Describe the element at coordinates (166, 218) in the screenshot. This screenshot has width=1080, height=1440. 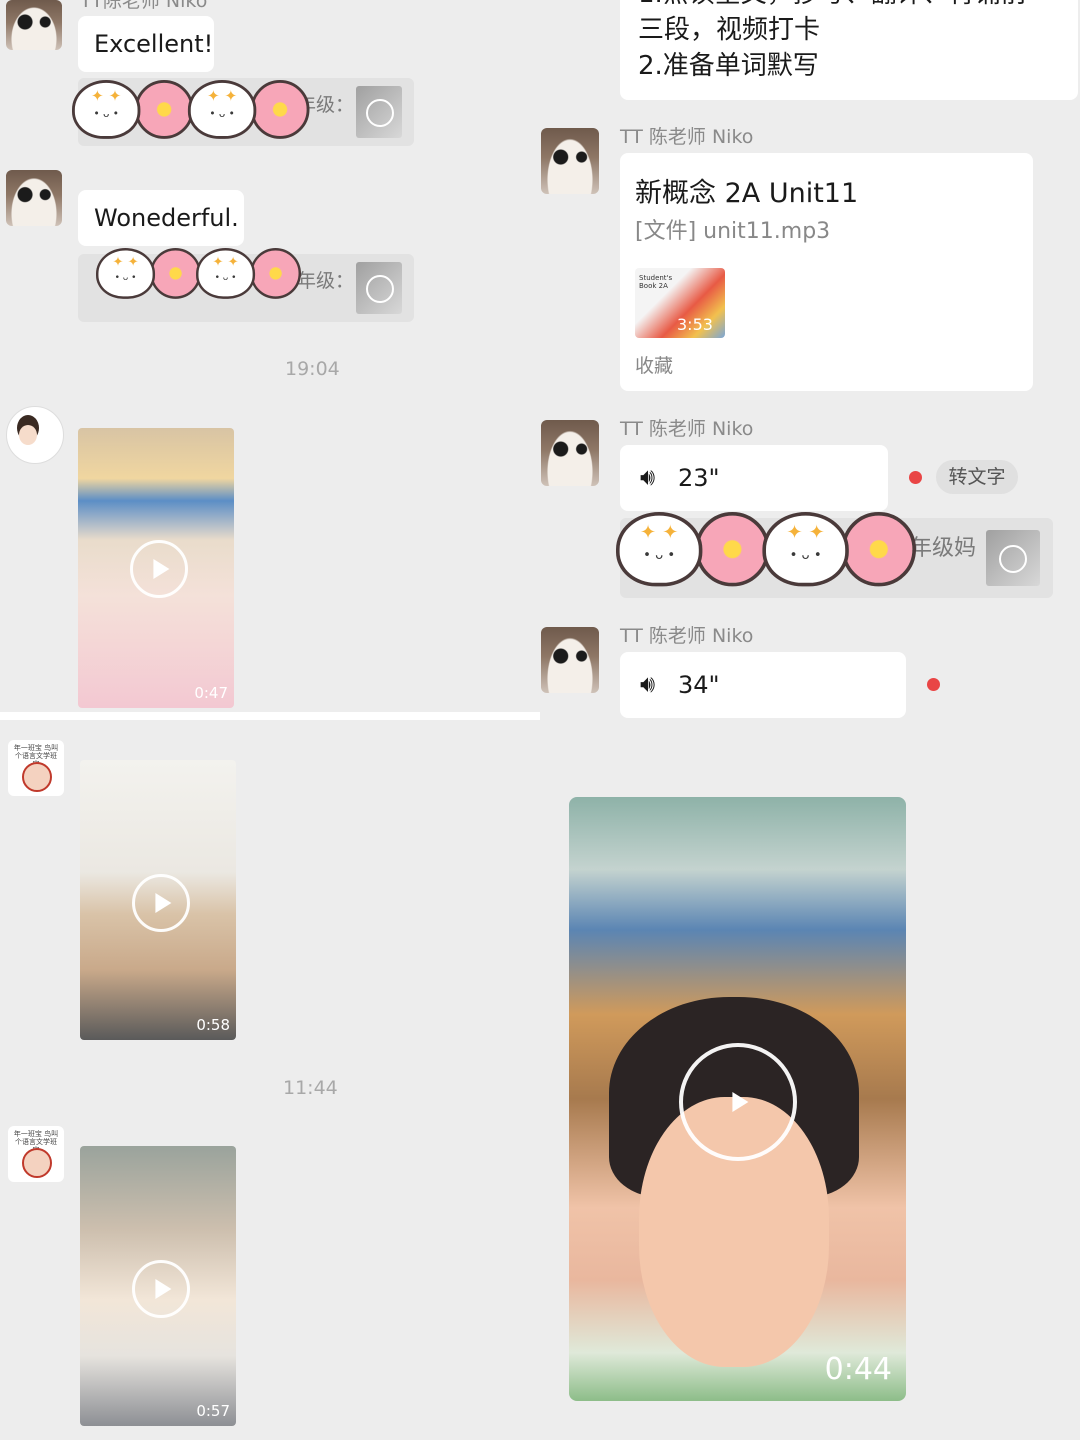
I see `message-text: Wonederful.` at that location.